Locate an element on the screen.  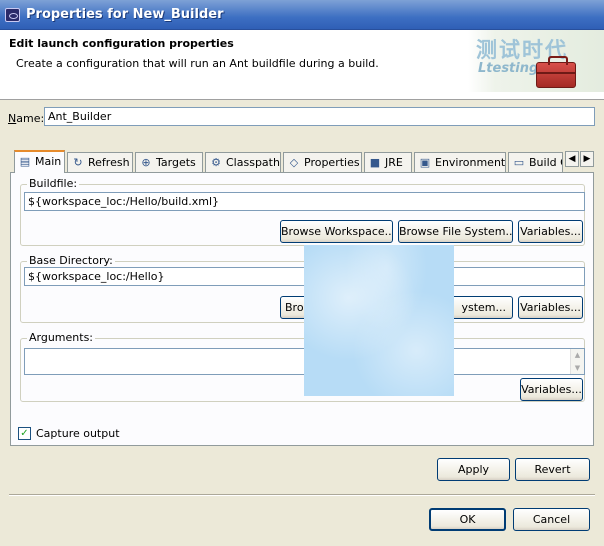
tab-environment: ▣ Environment is located at coordinates (460, 162).